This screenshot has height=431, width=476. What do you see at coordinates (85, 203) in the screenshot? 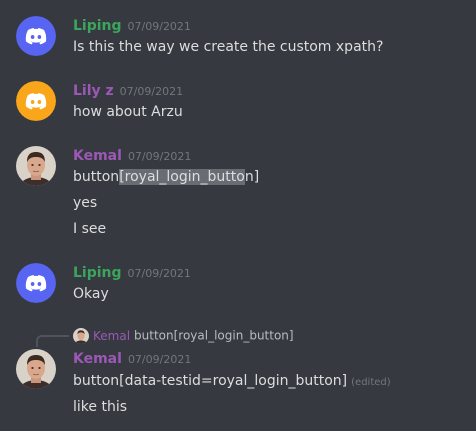
I see `message-text: yes` at bounding box center [85, 203].